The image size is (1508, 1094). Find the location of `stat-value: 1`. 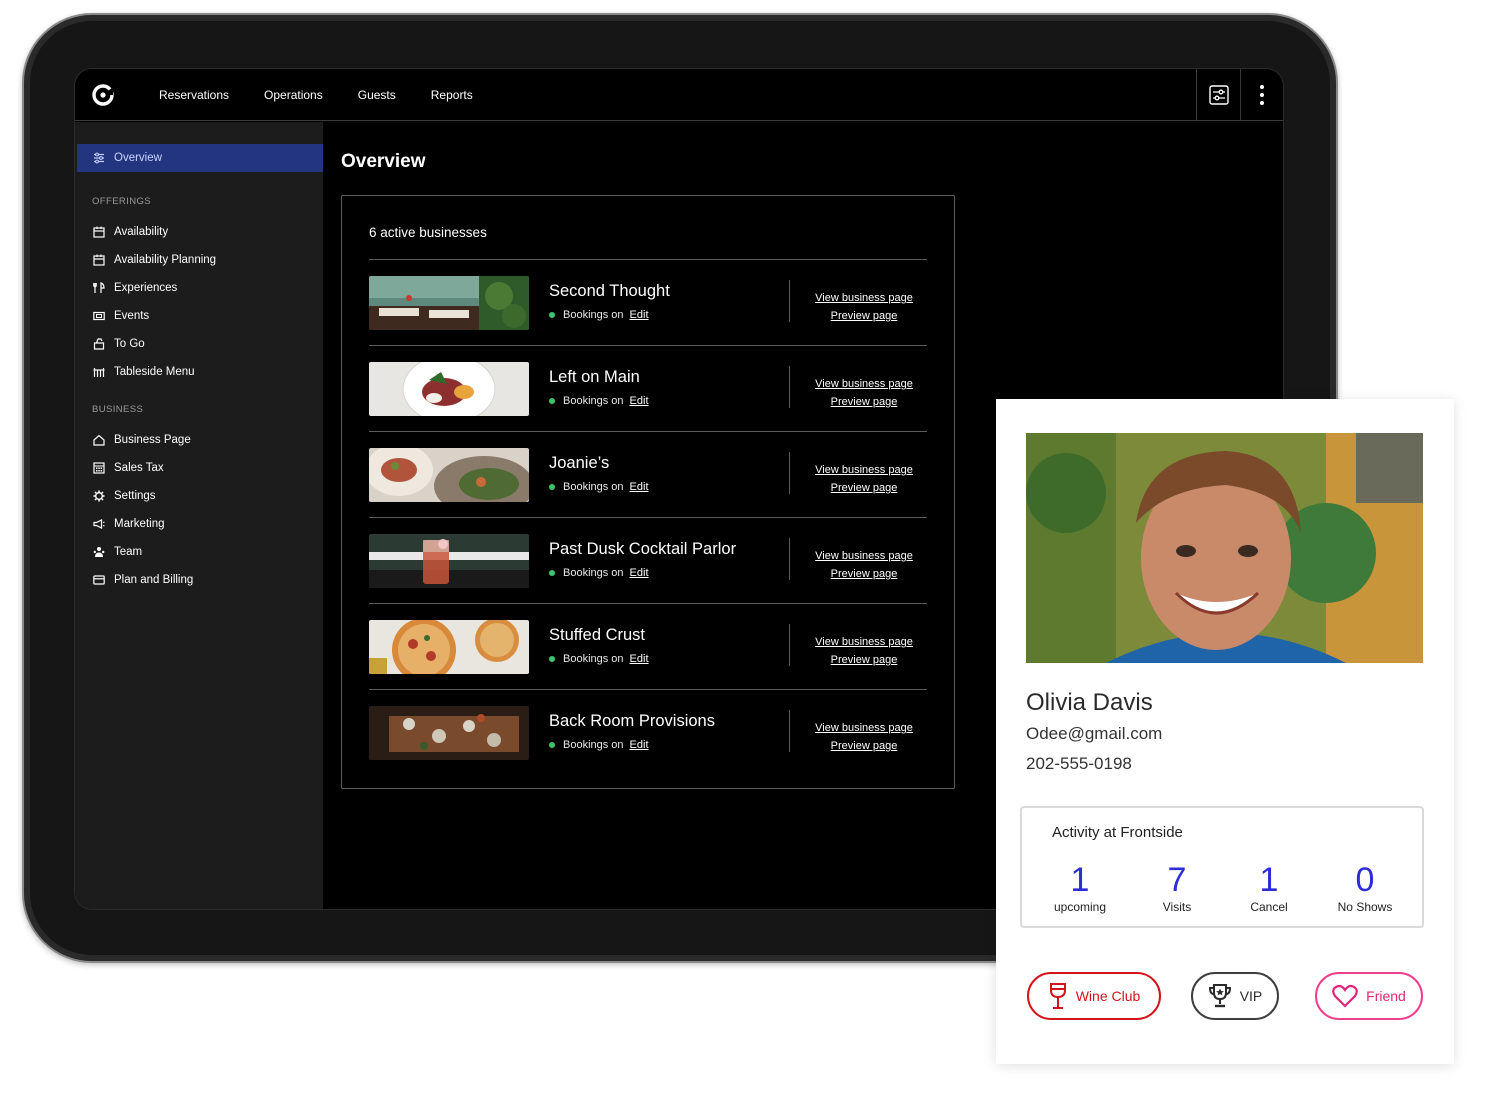

stat-value: 1 is located at coordinates (1269, 880).